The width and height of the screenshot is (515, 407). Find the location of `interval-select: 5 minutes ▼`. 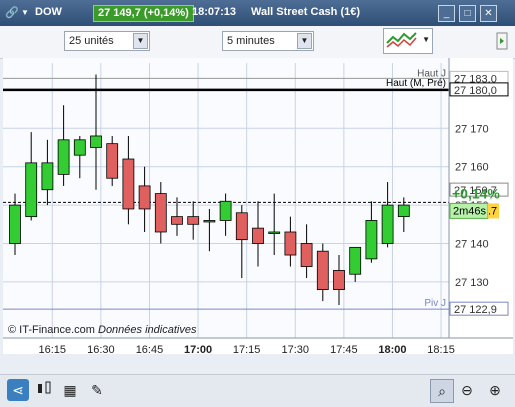

interval-select: 5 minutes ▼ is located at coordinates (268, 41).